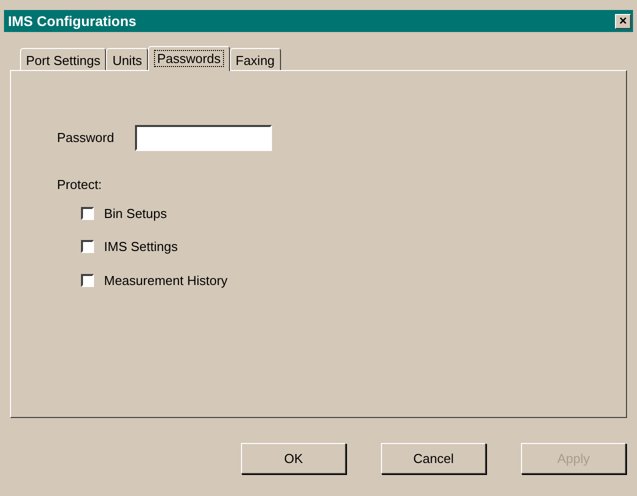 This screenshot has width=637, height=496. I want to click on protect-label: Protect:, so click(80, 185).